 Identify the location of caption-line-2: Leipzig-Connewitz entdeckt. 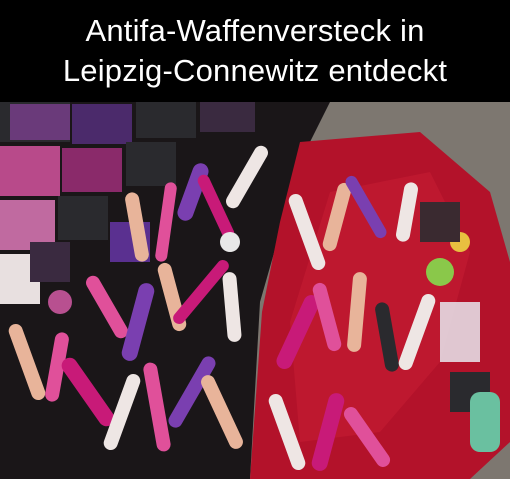
(255, 70).